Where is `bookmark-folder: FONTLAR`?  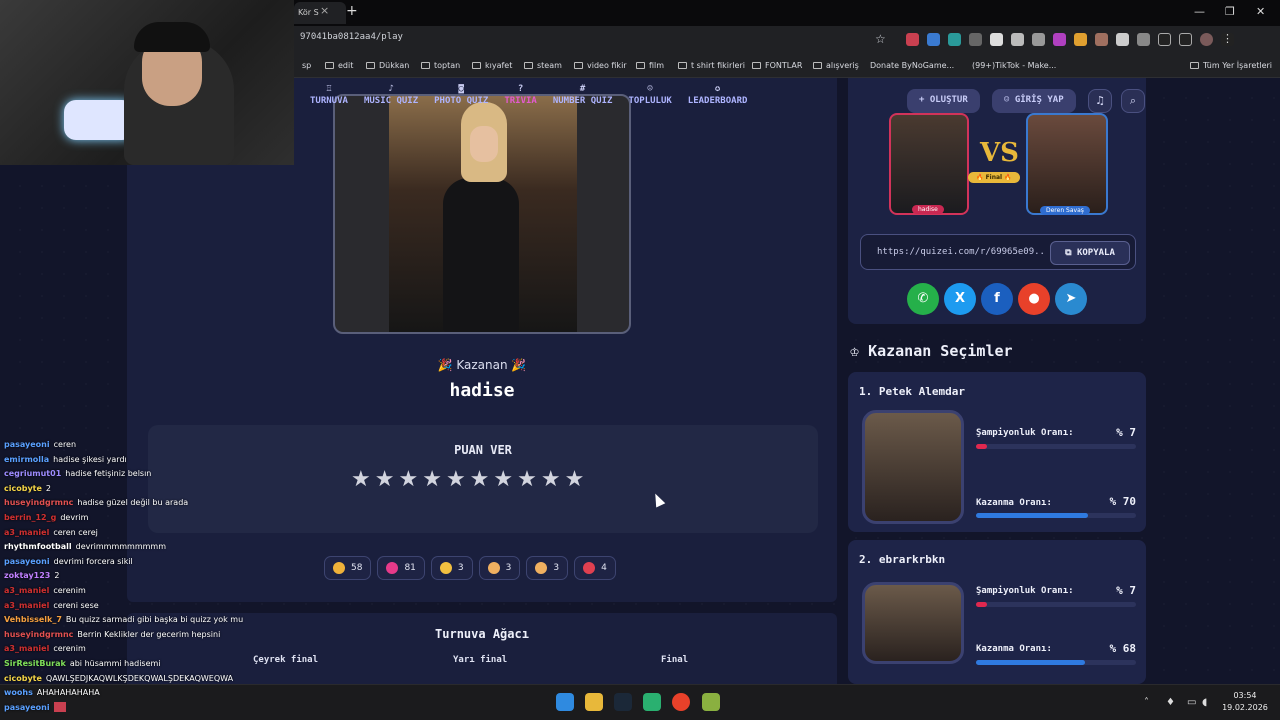 bookmark-folder: FONTLAR is located at coordinates (777, 65).